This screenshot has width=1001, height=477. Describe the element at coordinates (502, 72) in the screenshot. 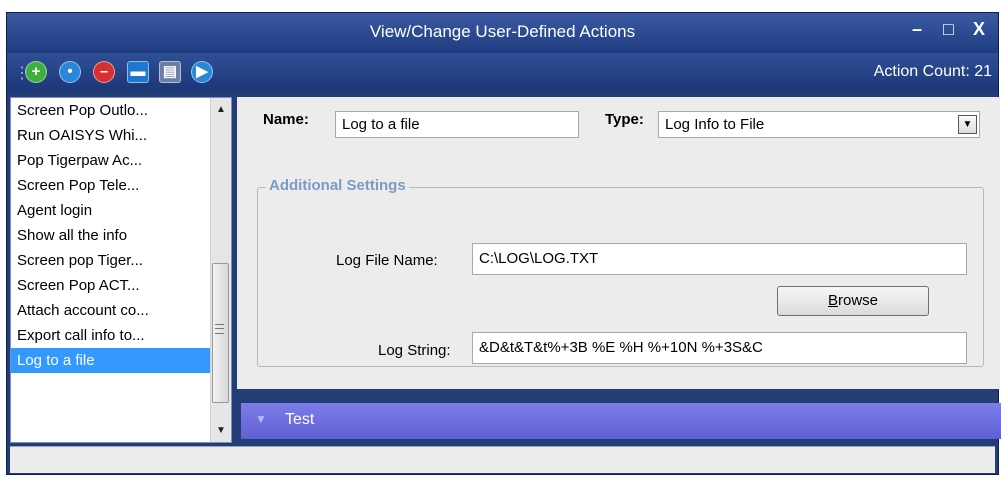

I see `toolbar: ⋮ + • – ▬ ▤ ▶ Action Count: 21` at that location.